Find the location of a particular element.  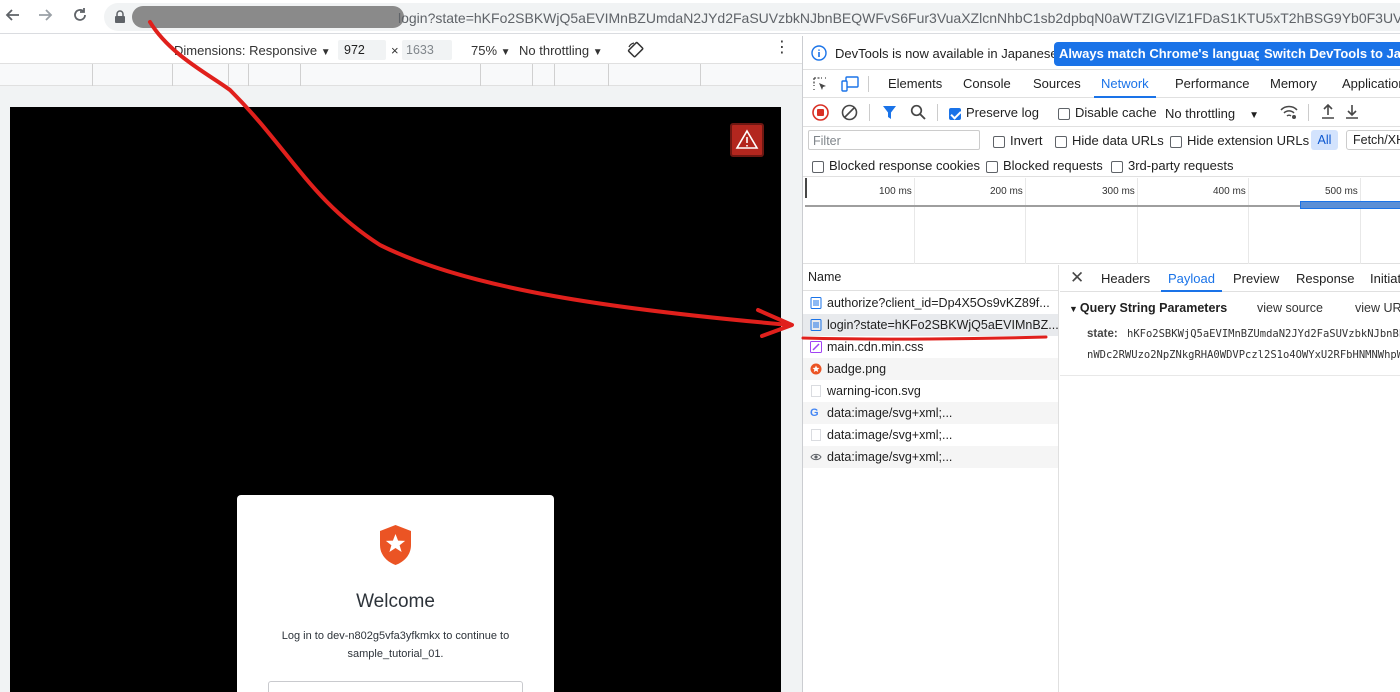

dimension-times: × is located at coordinates (395, 50).